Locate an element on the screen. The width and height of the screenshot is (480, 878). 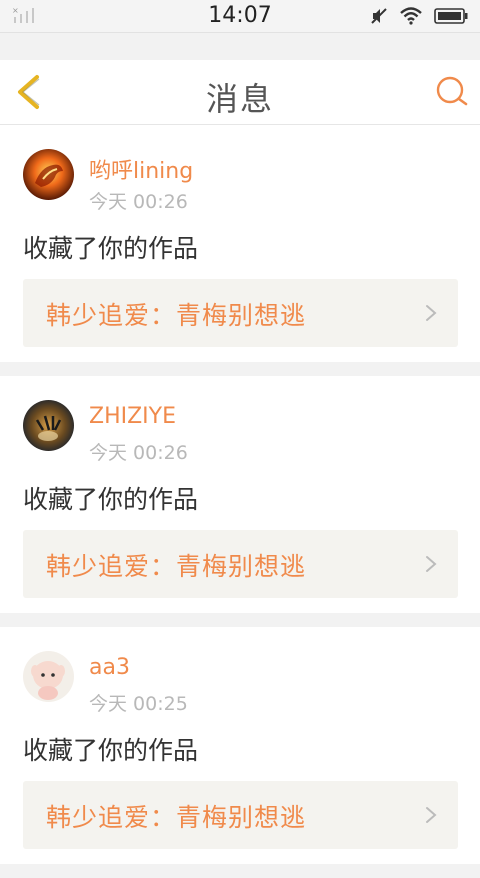
username: 哟呼lining is located at coordinates (141, 169).